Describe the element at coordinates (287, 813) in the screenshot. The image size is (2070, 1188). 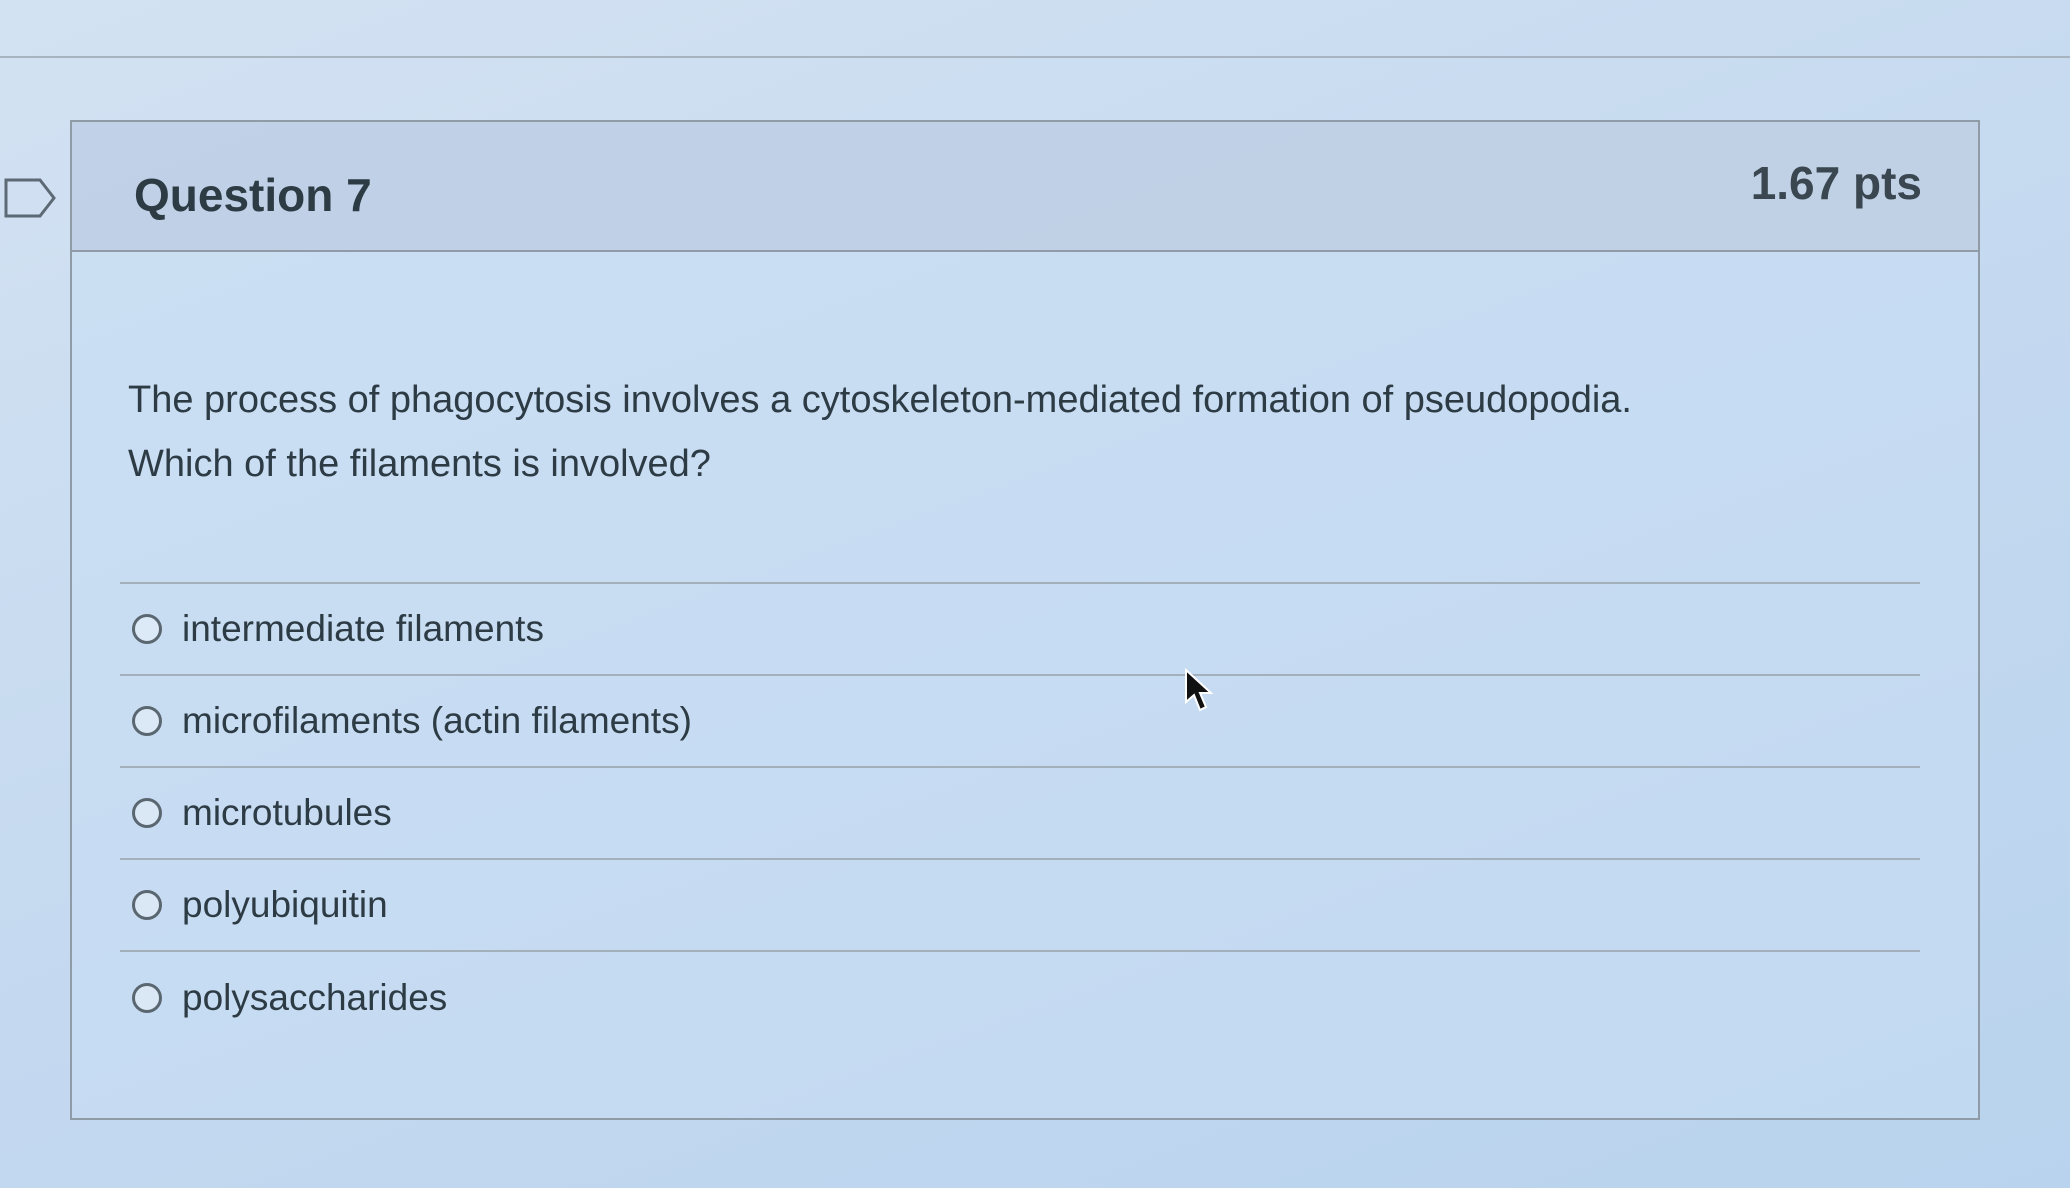
I see `answer-label: microtubules` at that location.